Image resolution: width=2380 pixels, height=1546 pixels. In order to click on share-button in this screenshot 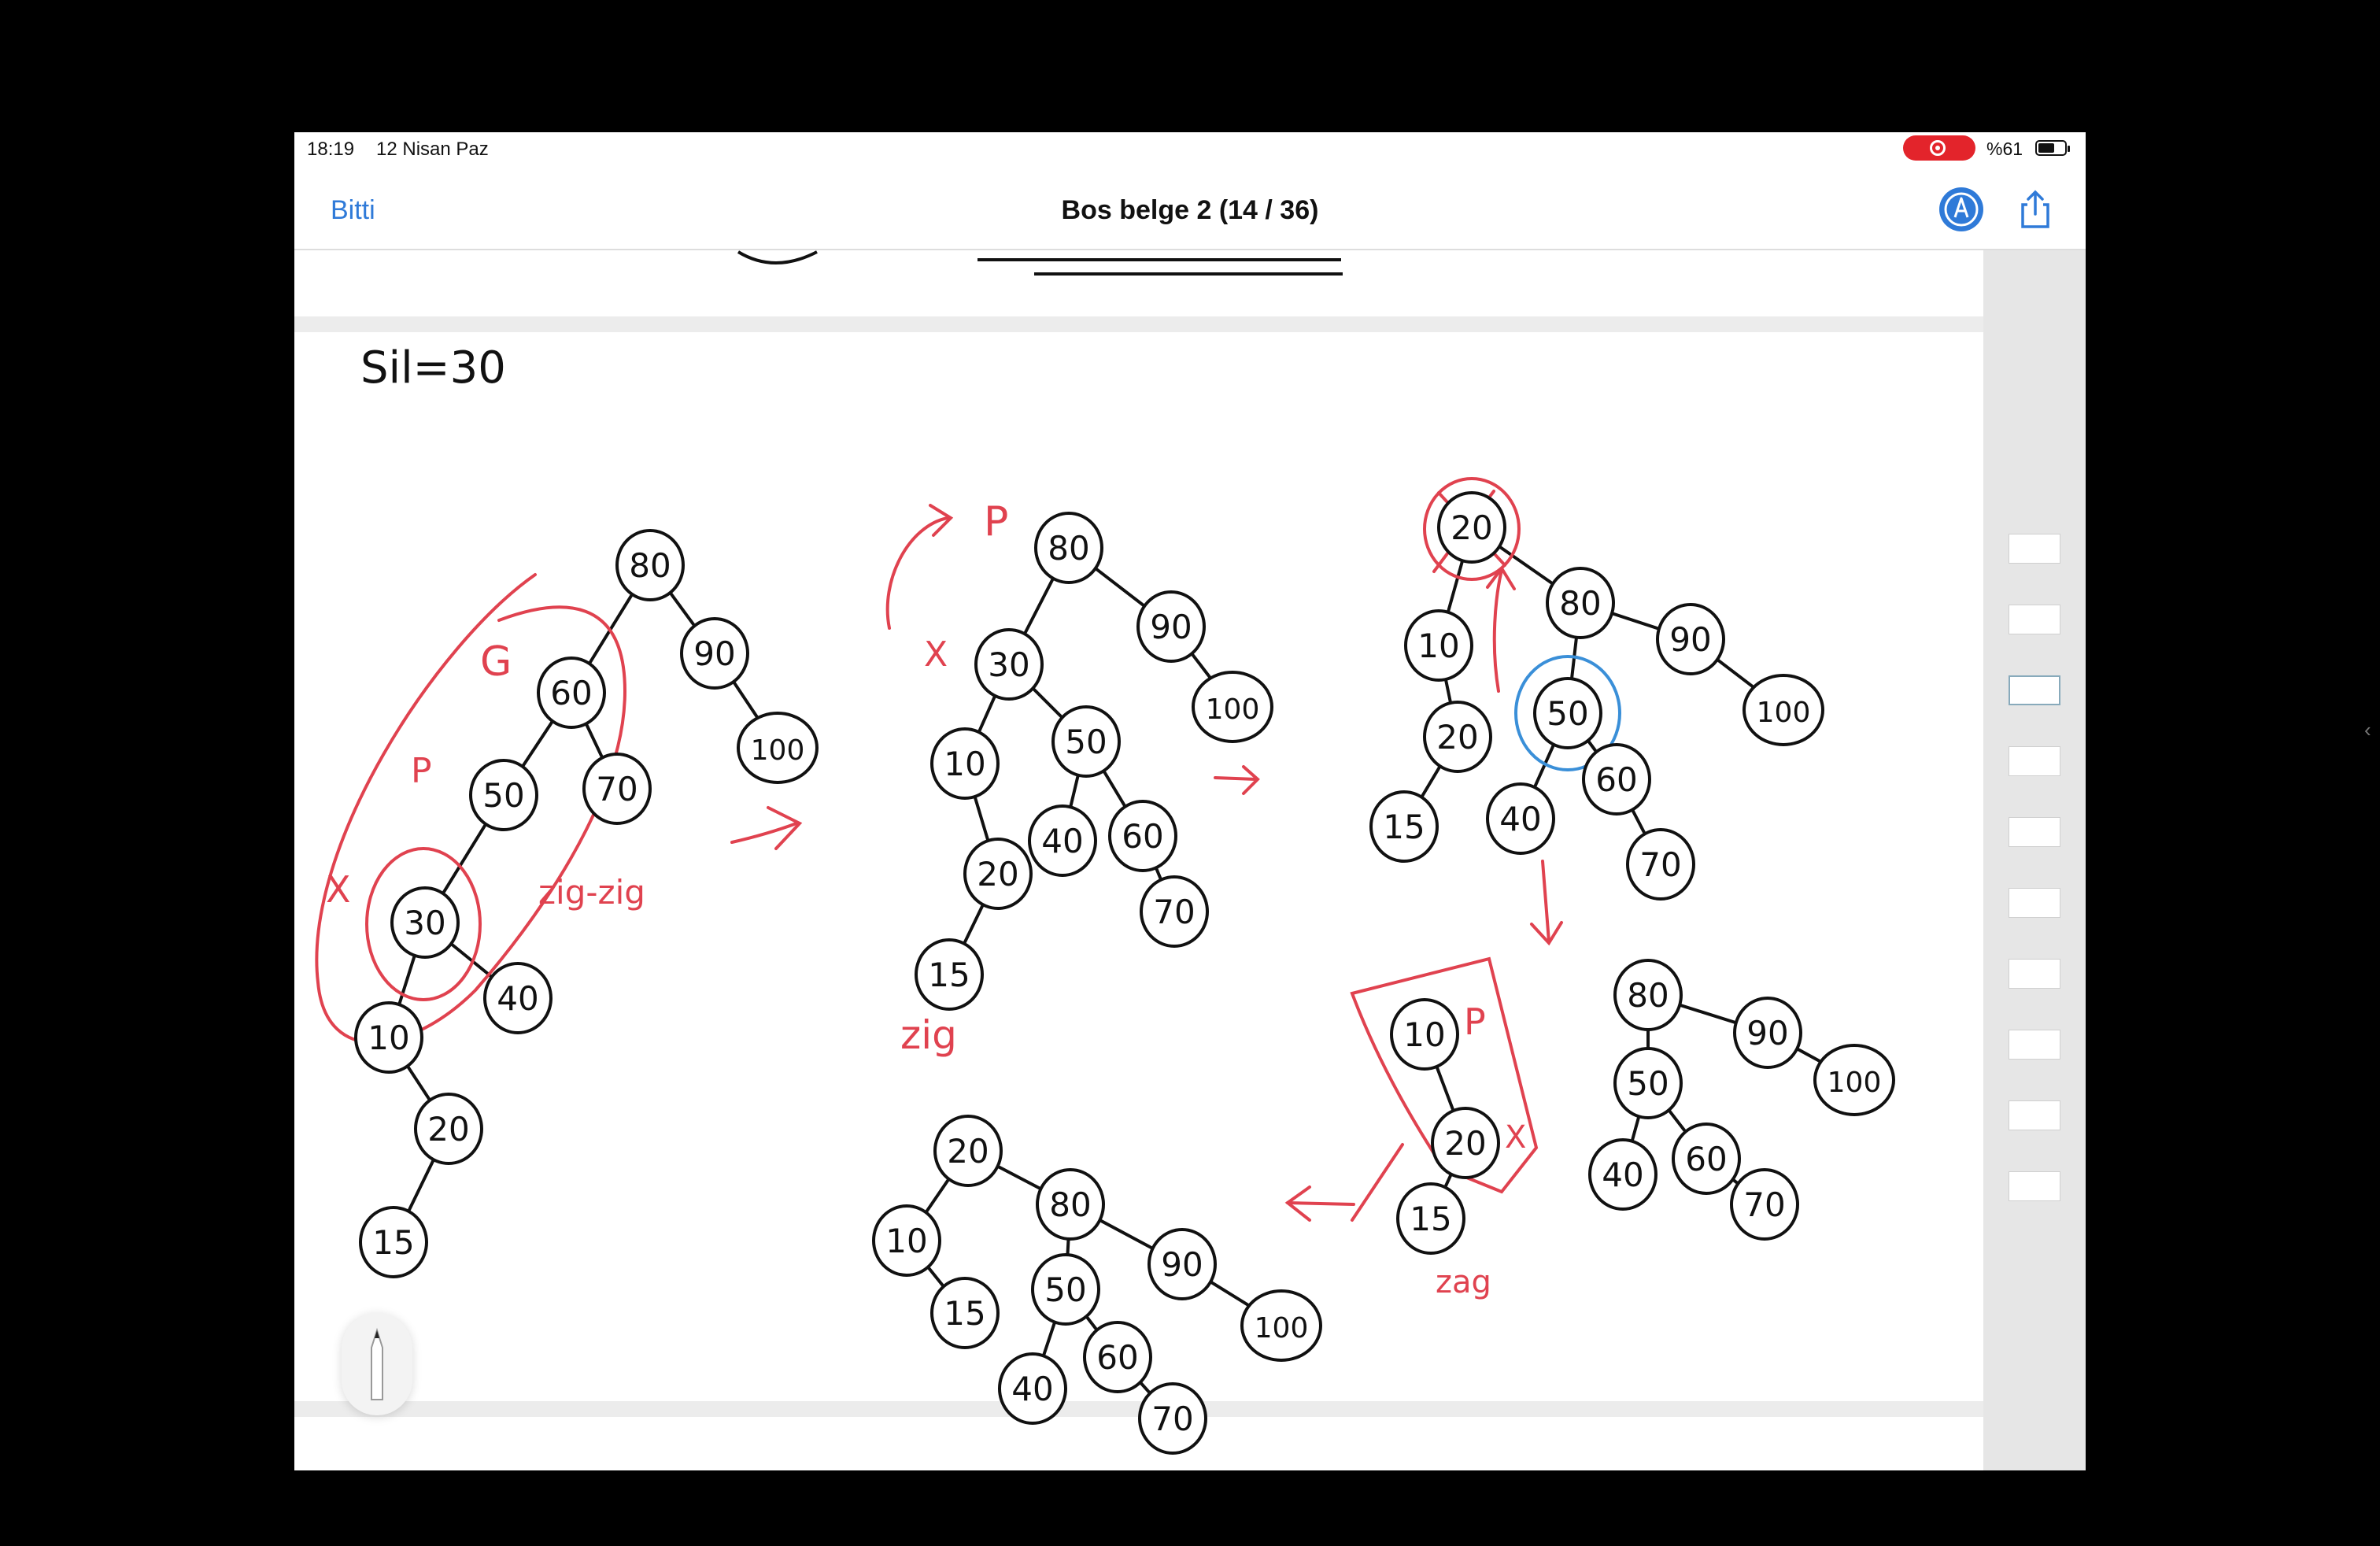, I will do `click(2035, 209)`.